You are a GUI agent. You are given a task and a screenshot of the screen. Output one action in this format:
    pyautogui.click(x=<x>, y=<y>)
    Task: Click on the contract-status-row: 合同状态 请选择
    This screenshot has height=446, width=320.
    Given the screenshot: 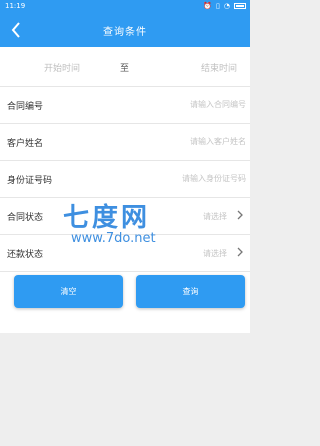 What is the action you would take?
    pyautogui.click(x=125, y=216)
    